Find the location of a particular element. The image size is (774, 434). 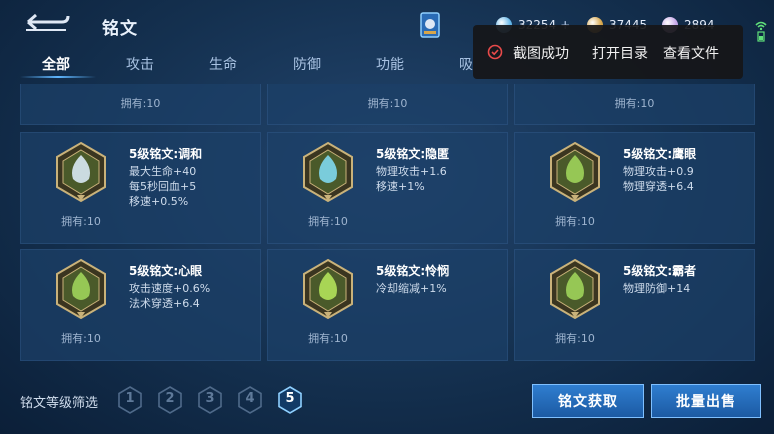

obtain-inscription-button: 铭文获取 is located at coordinates (588, 401).